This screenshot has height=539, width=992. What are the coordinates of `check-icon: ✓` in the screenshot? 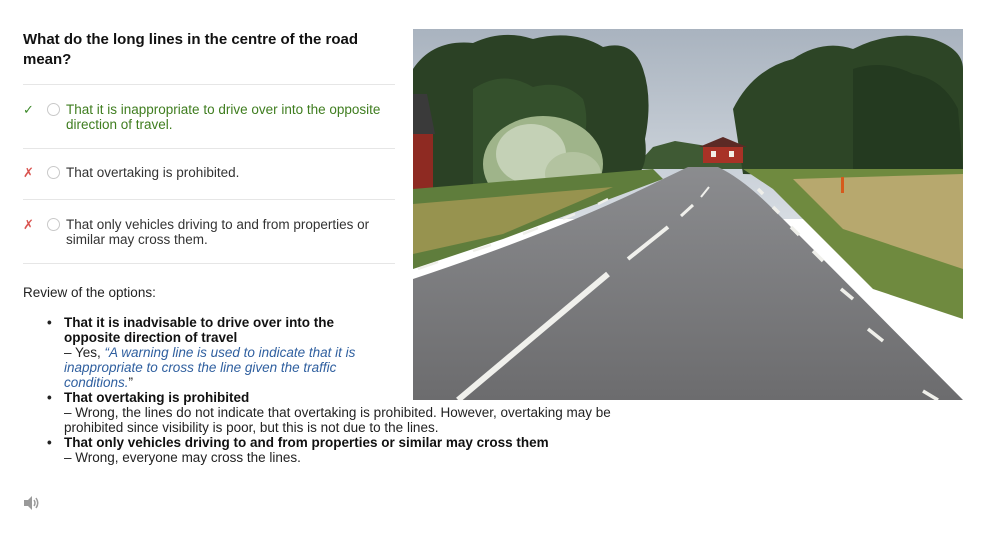 It's located at (28, 109).